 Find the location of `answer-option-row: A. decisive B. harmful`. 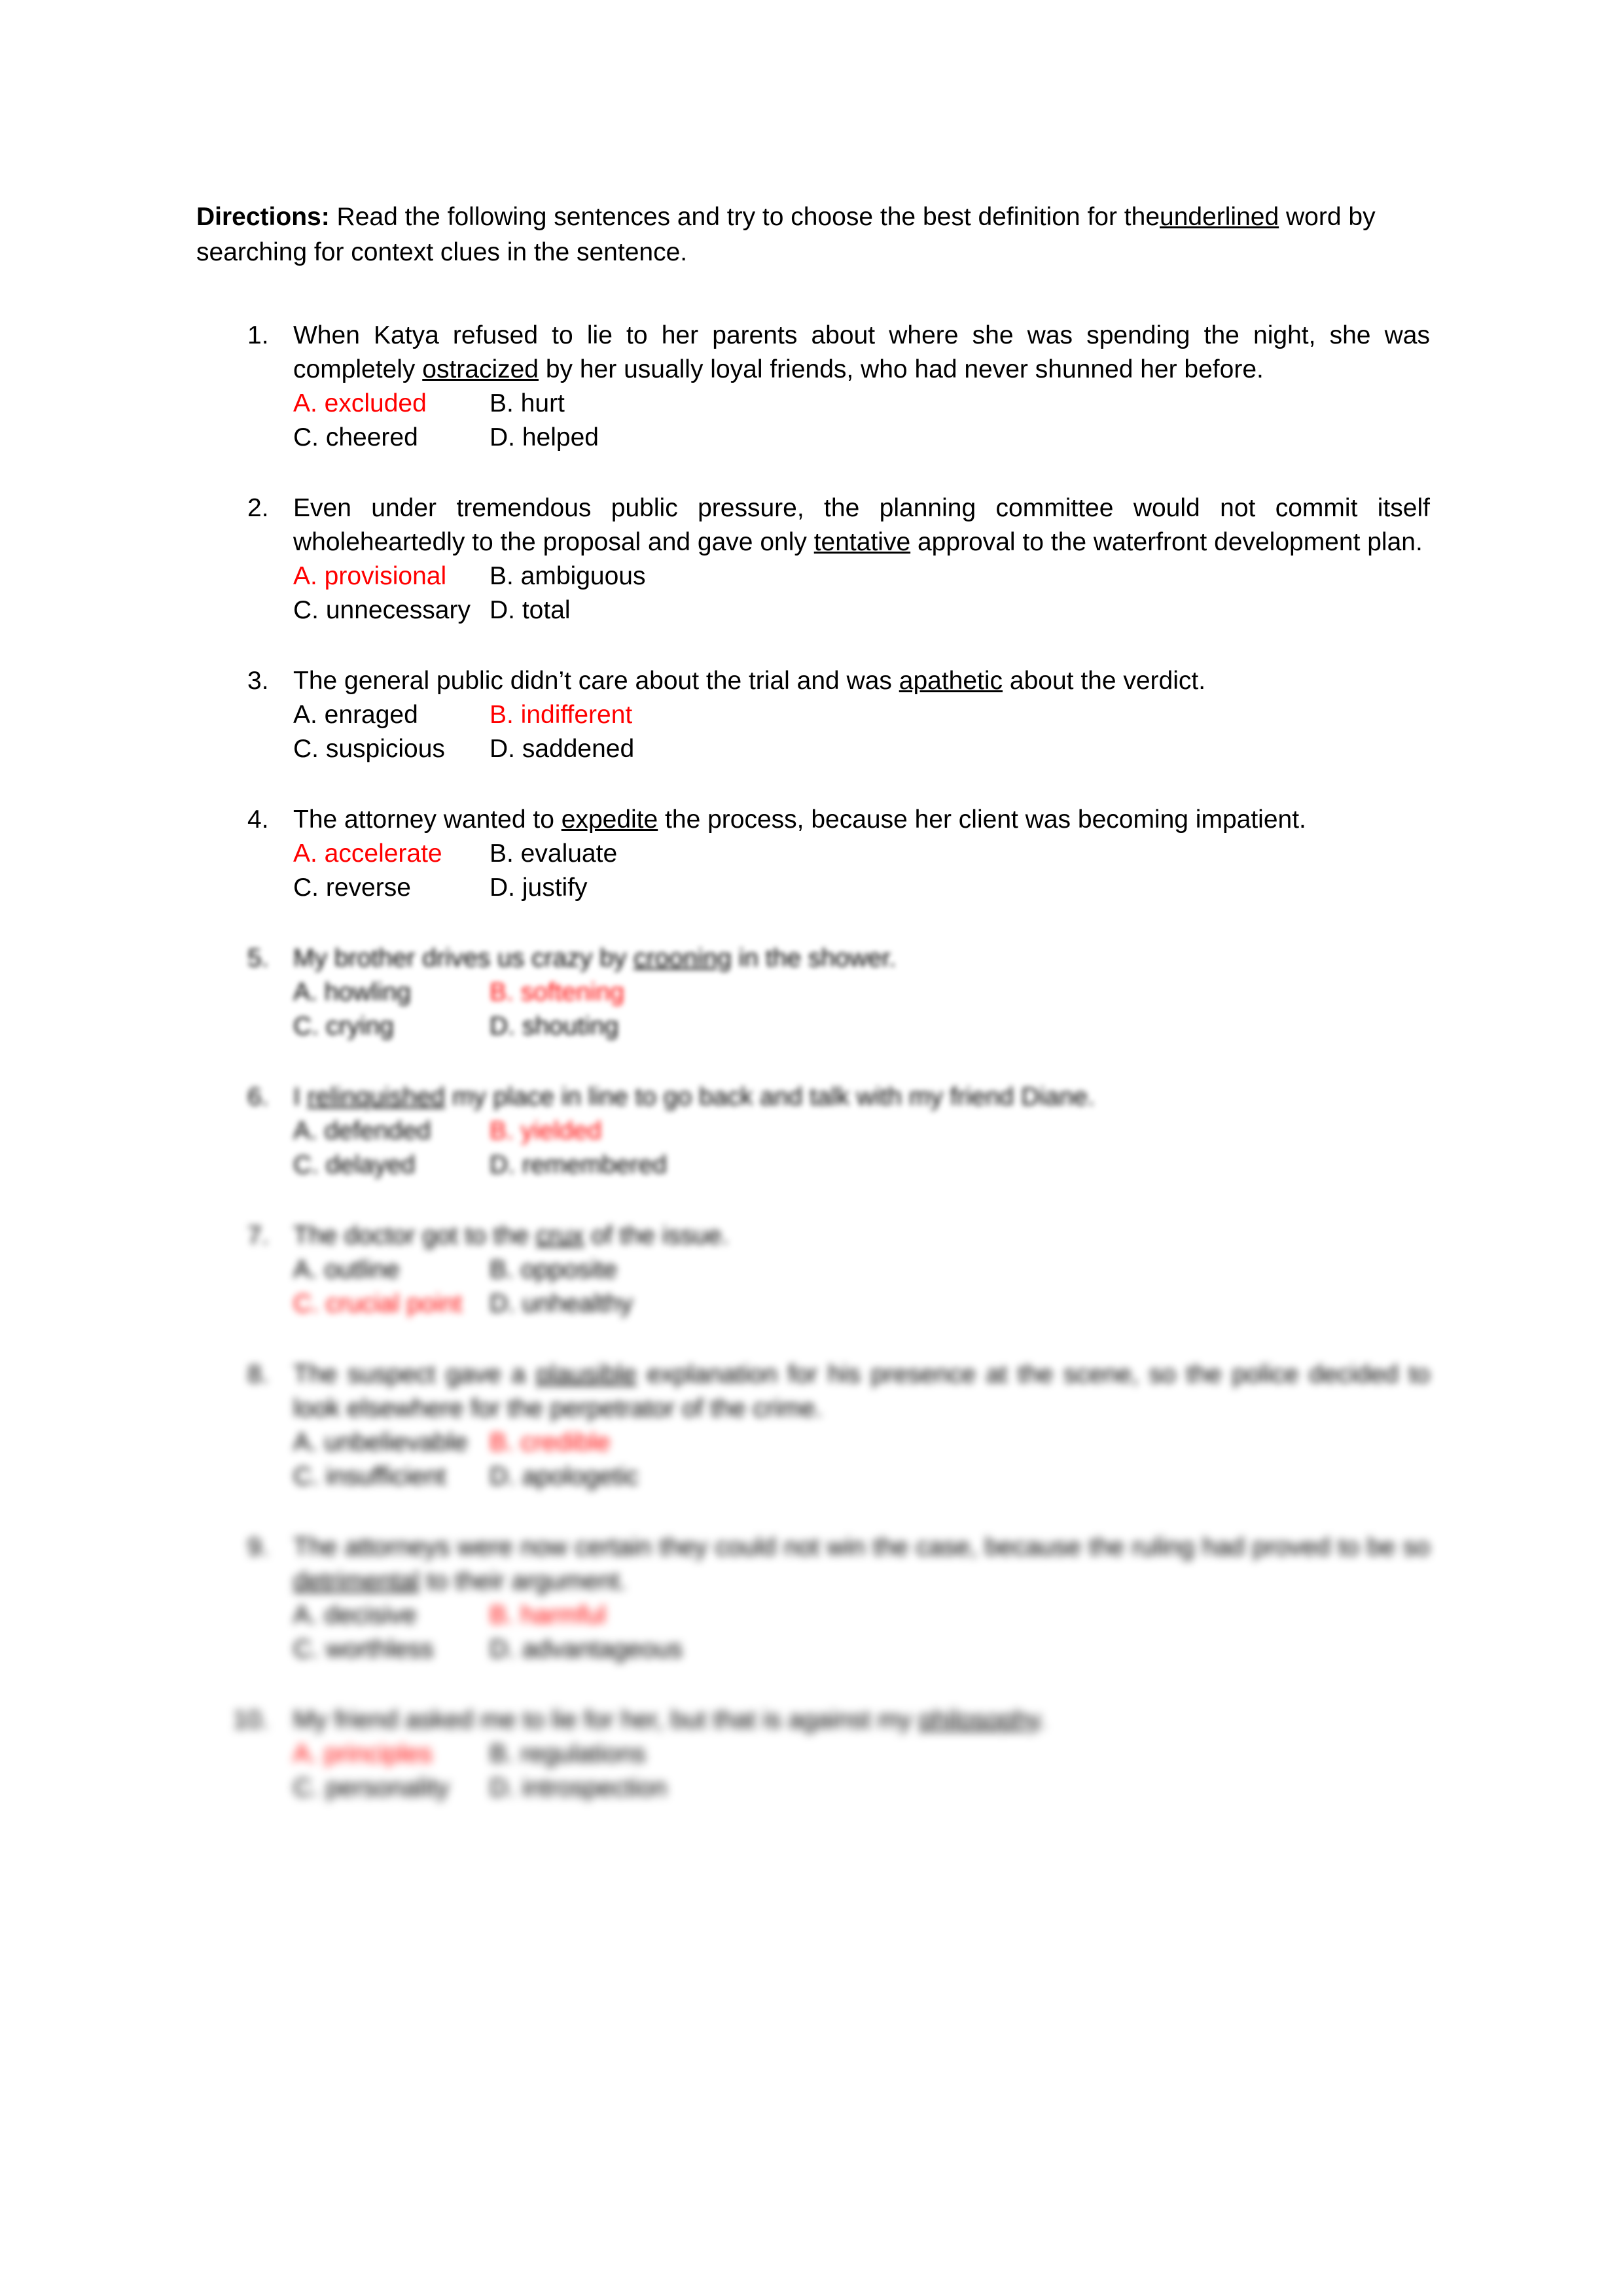

answer-option-row: A. decisive B. harmful is located at coordinates (861, 1615).